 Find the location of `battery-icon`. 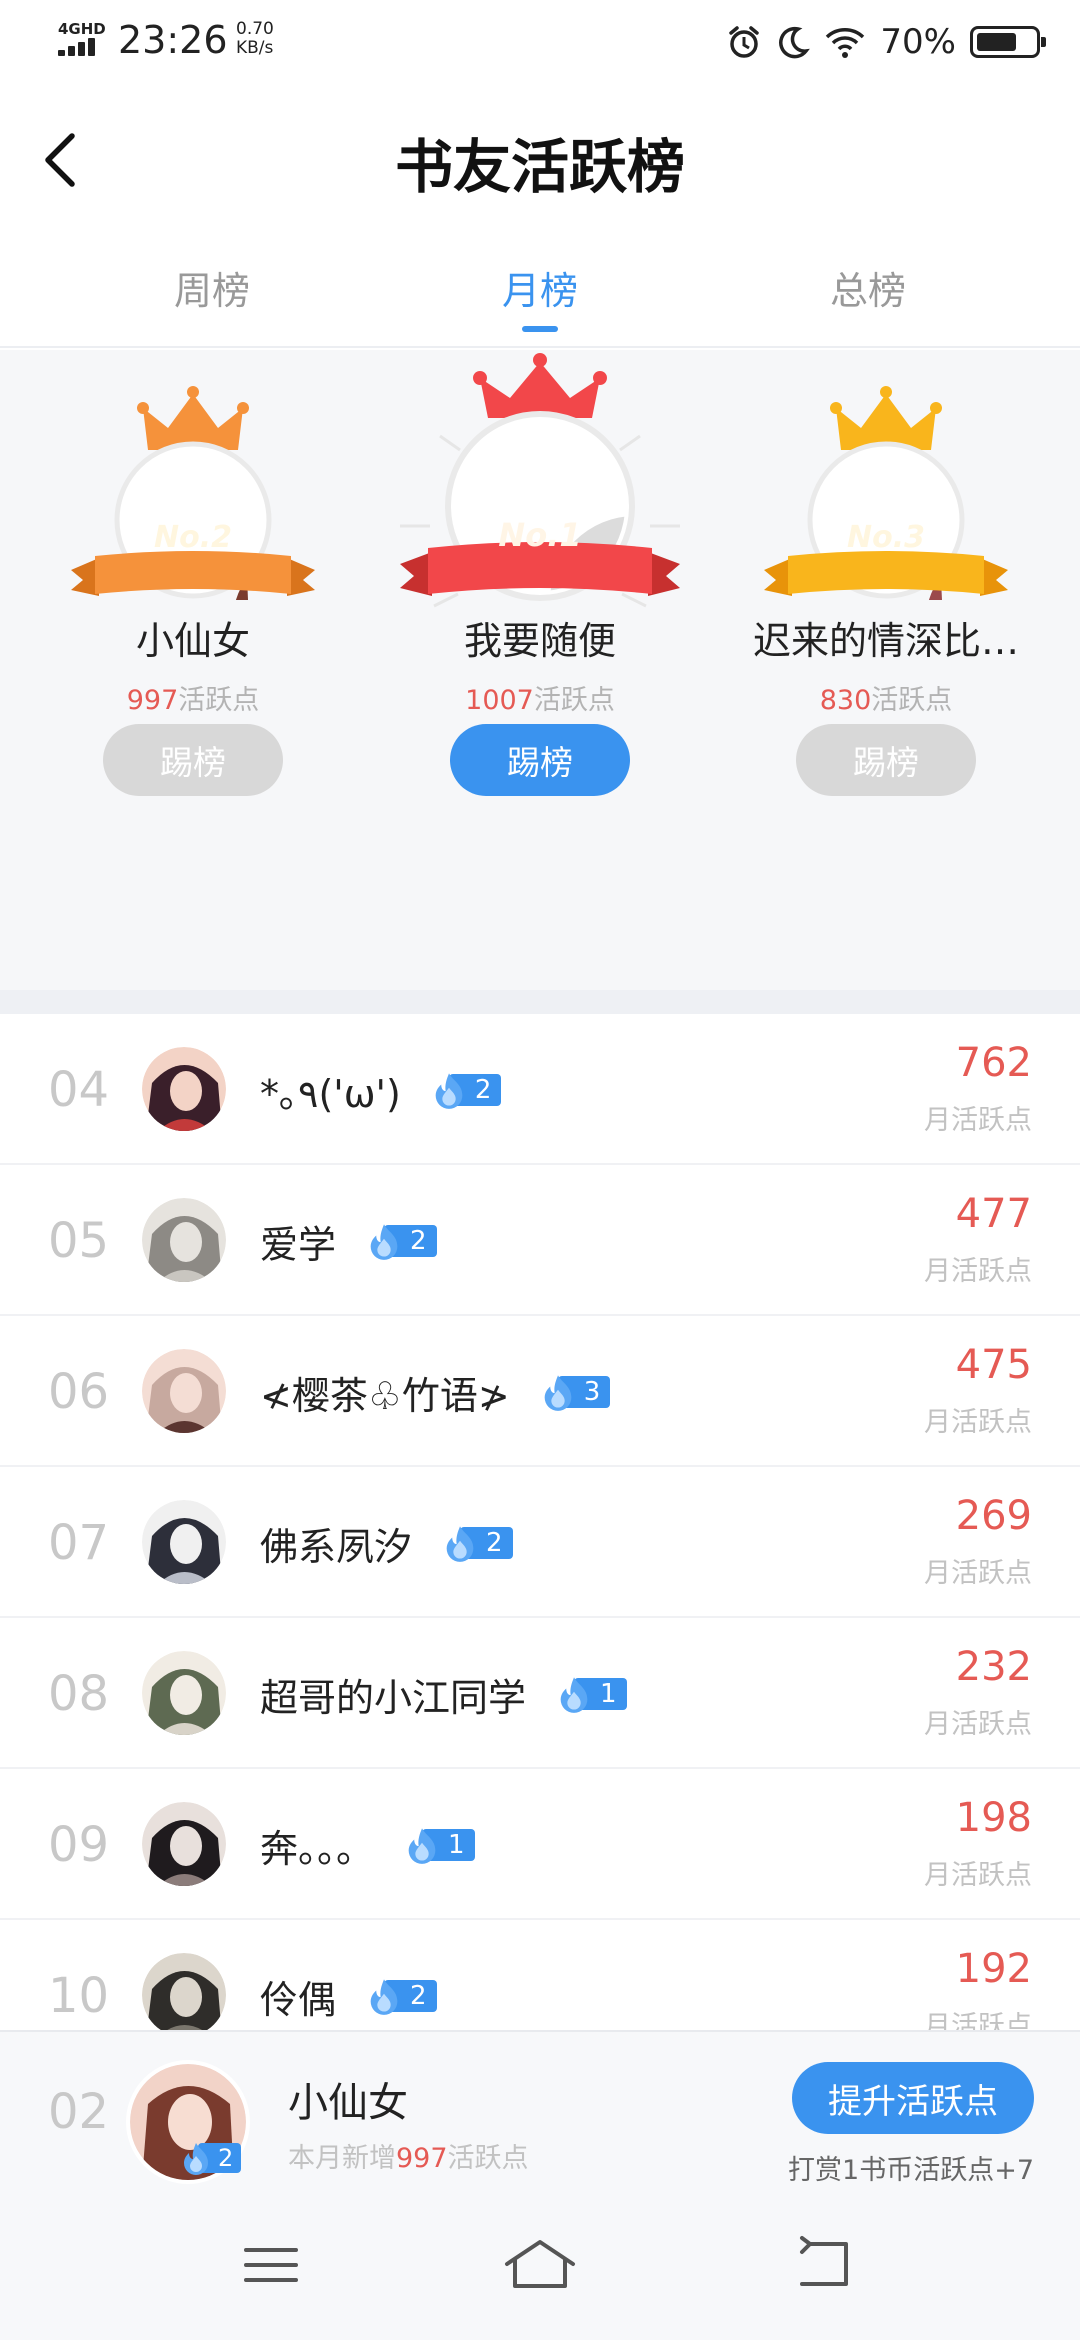

battery-icon is located at coordinates (1008, 42).